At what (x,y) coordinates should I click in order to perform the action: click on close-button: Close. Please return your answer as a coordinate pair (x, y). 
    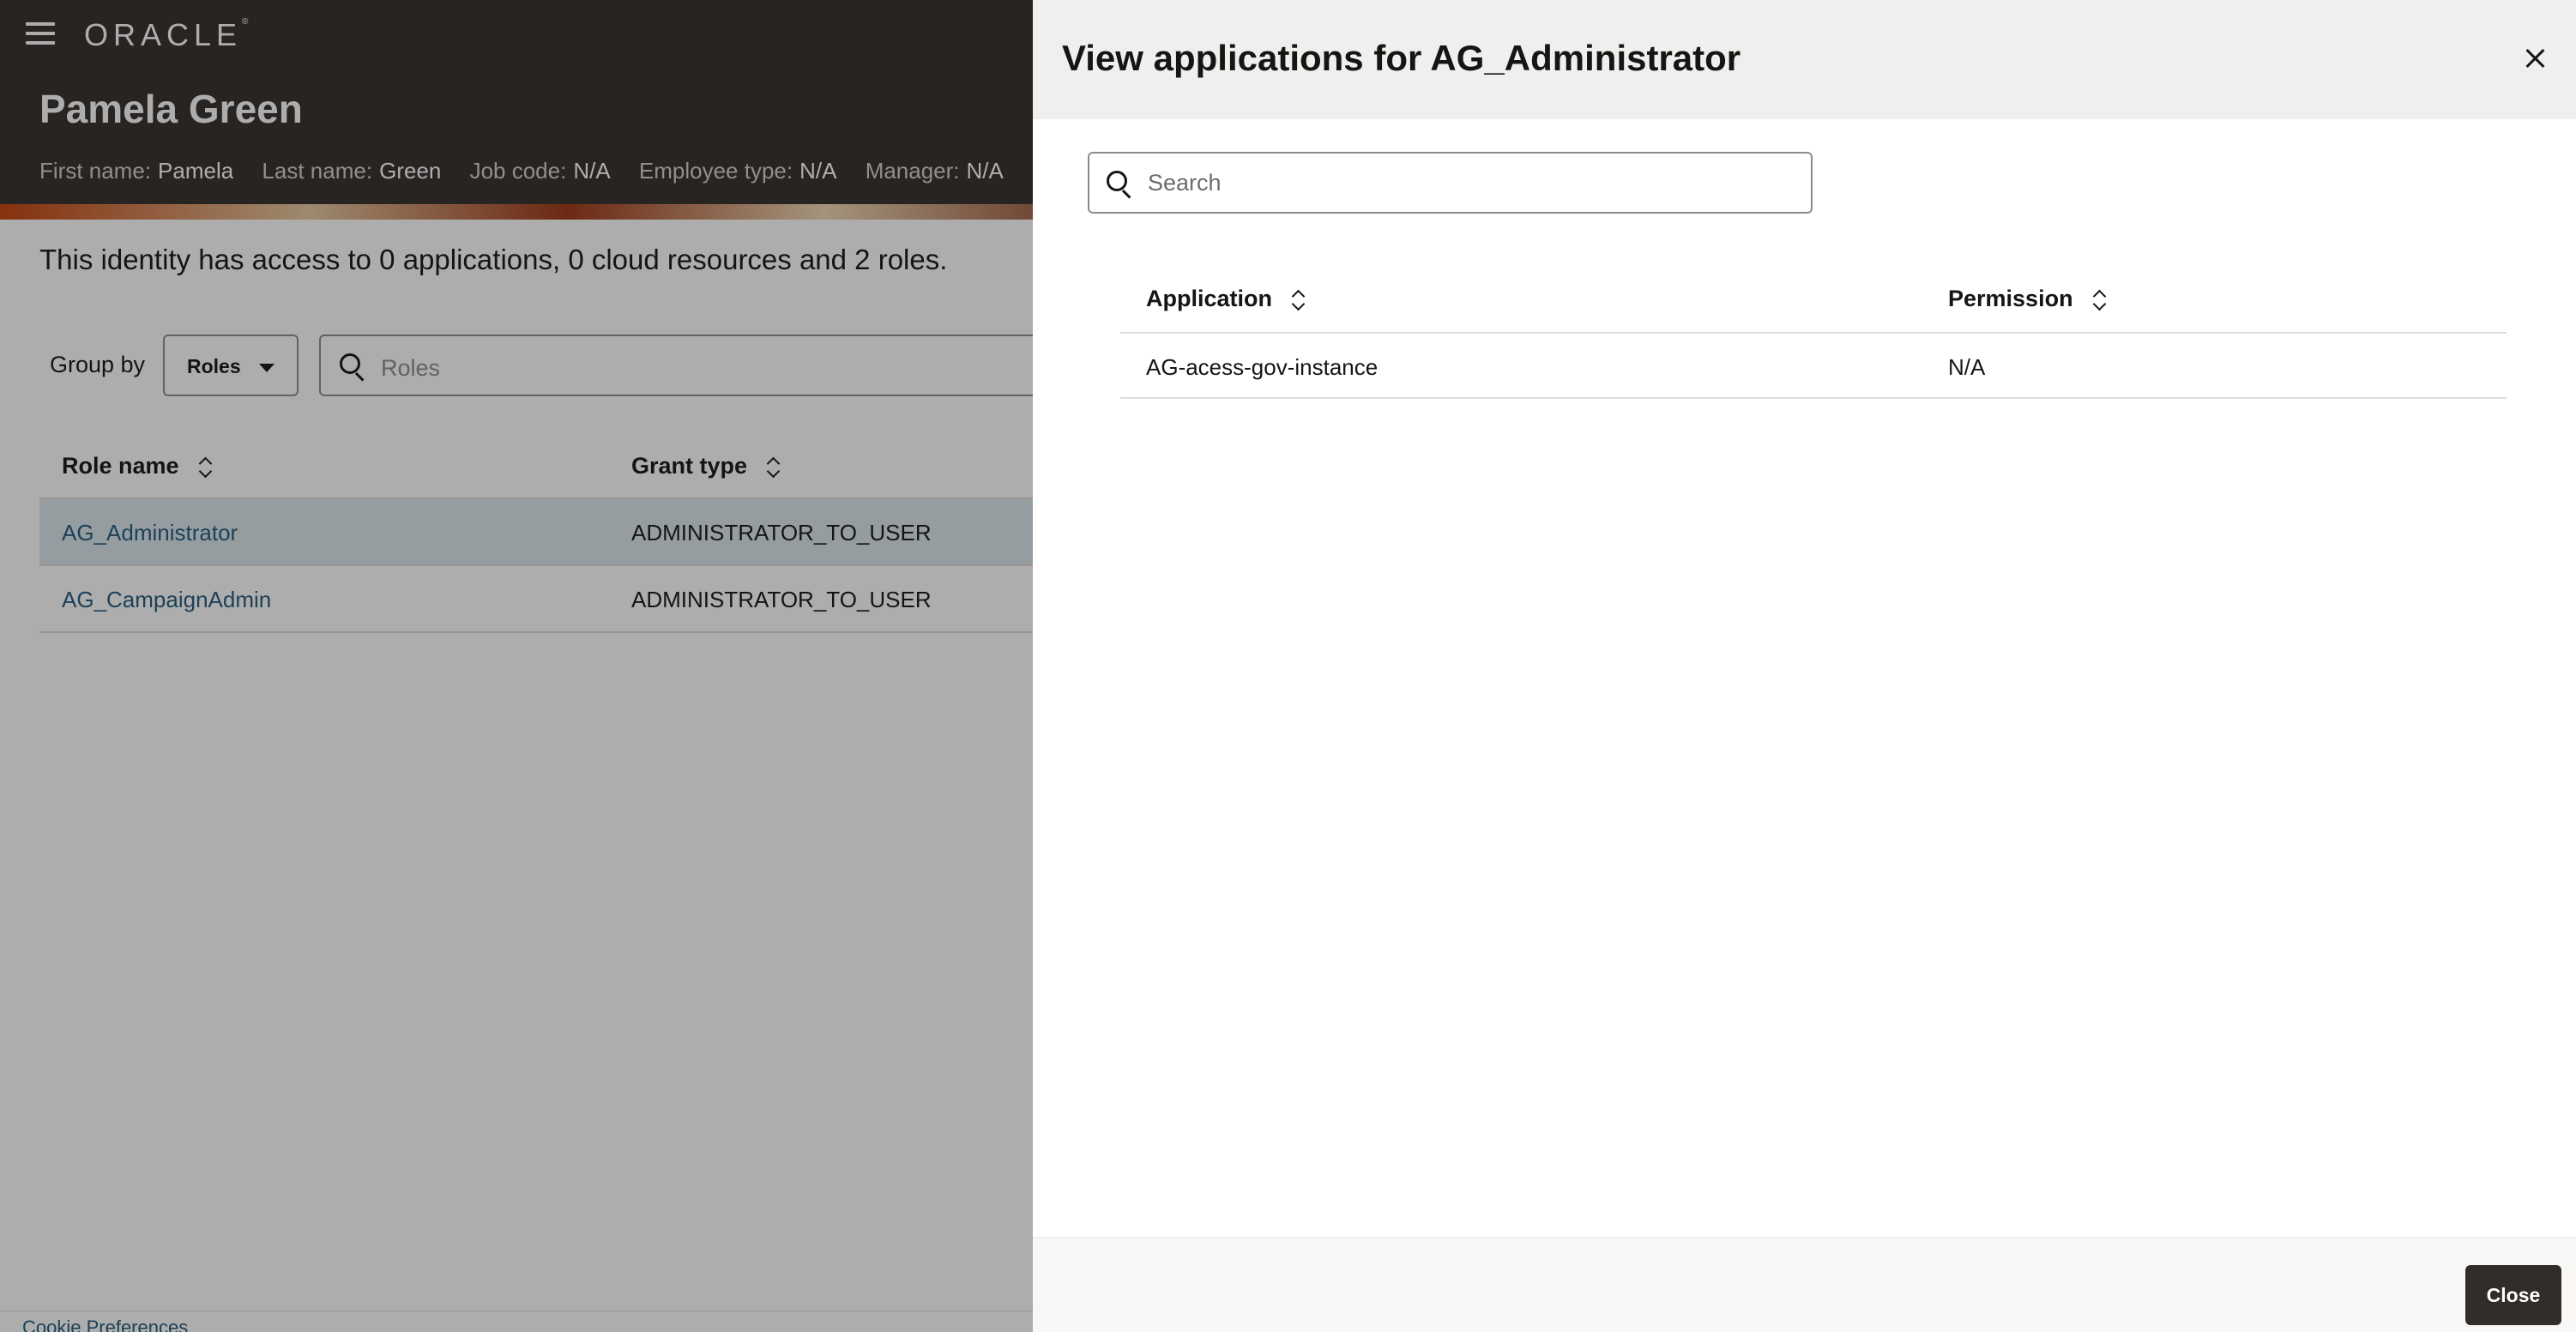
    Looking at the image, I should click on (2513, 1295).